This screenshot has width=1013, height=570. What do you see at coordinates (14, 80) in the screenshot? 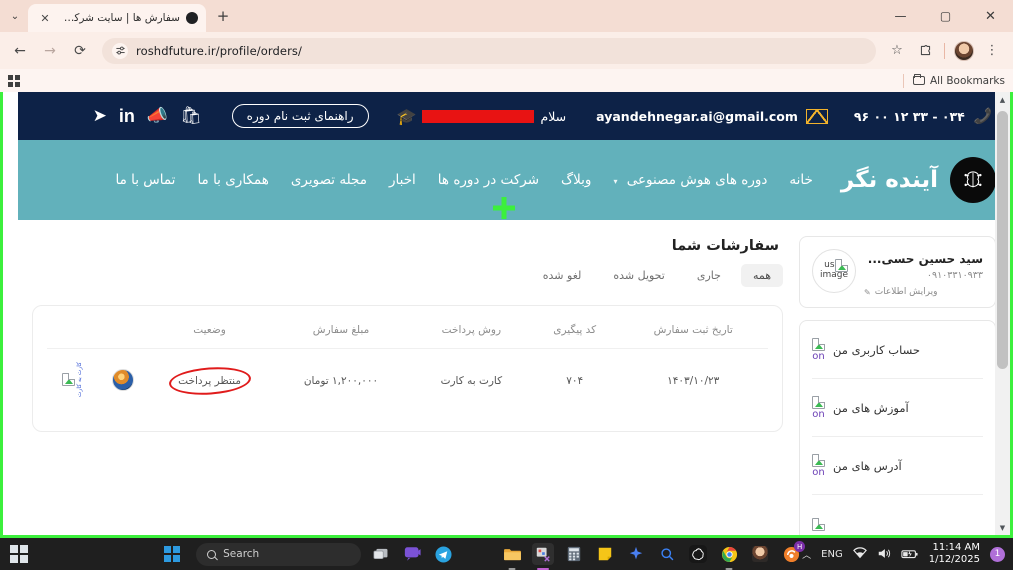
I see `apps-grid-icon` at bounding box center [14, 80].